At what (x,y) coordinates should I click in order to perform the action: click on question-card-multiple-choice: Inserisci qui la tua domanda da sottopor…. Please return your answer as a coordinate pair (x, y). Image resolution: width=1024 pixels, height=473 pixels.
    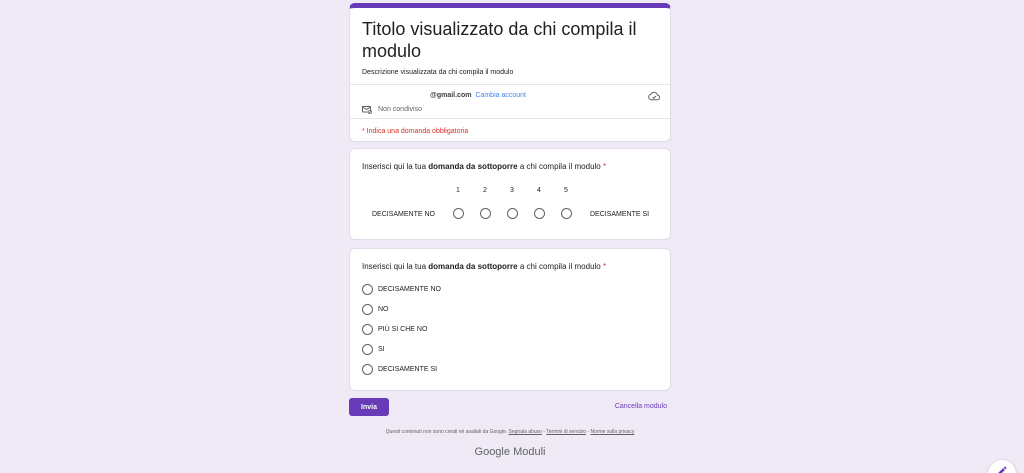
    Looking at the image, I should click on (510, 319).